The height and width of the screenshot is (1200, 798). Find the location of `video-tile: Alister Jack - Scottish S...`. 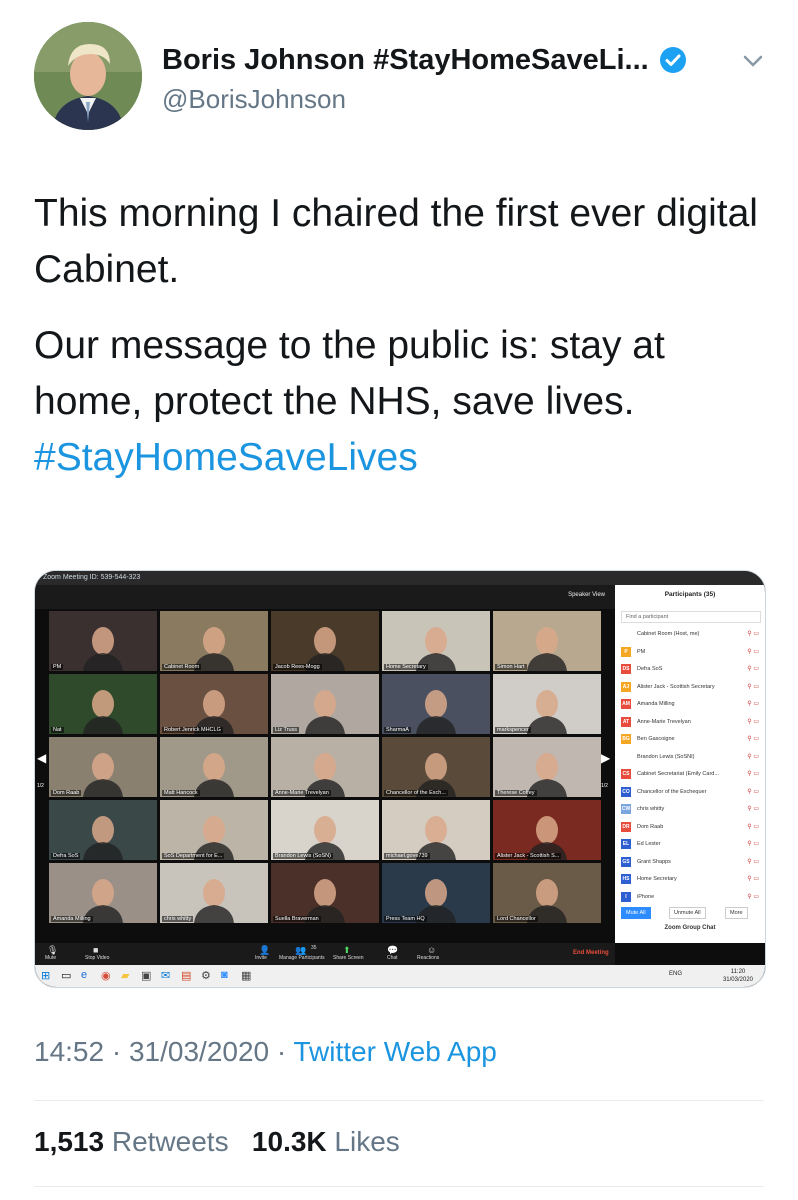

video-tile: Alister Jack - Scottish S... is located at coordinates (547, 830).